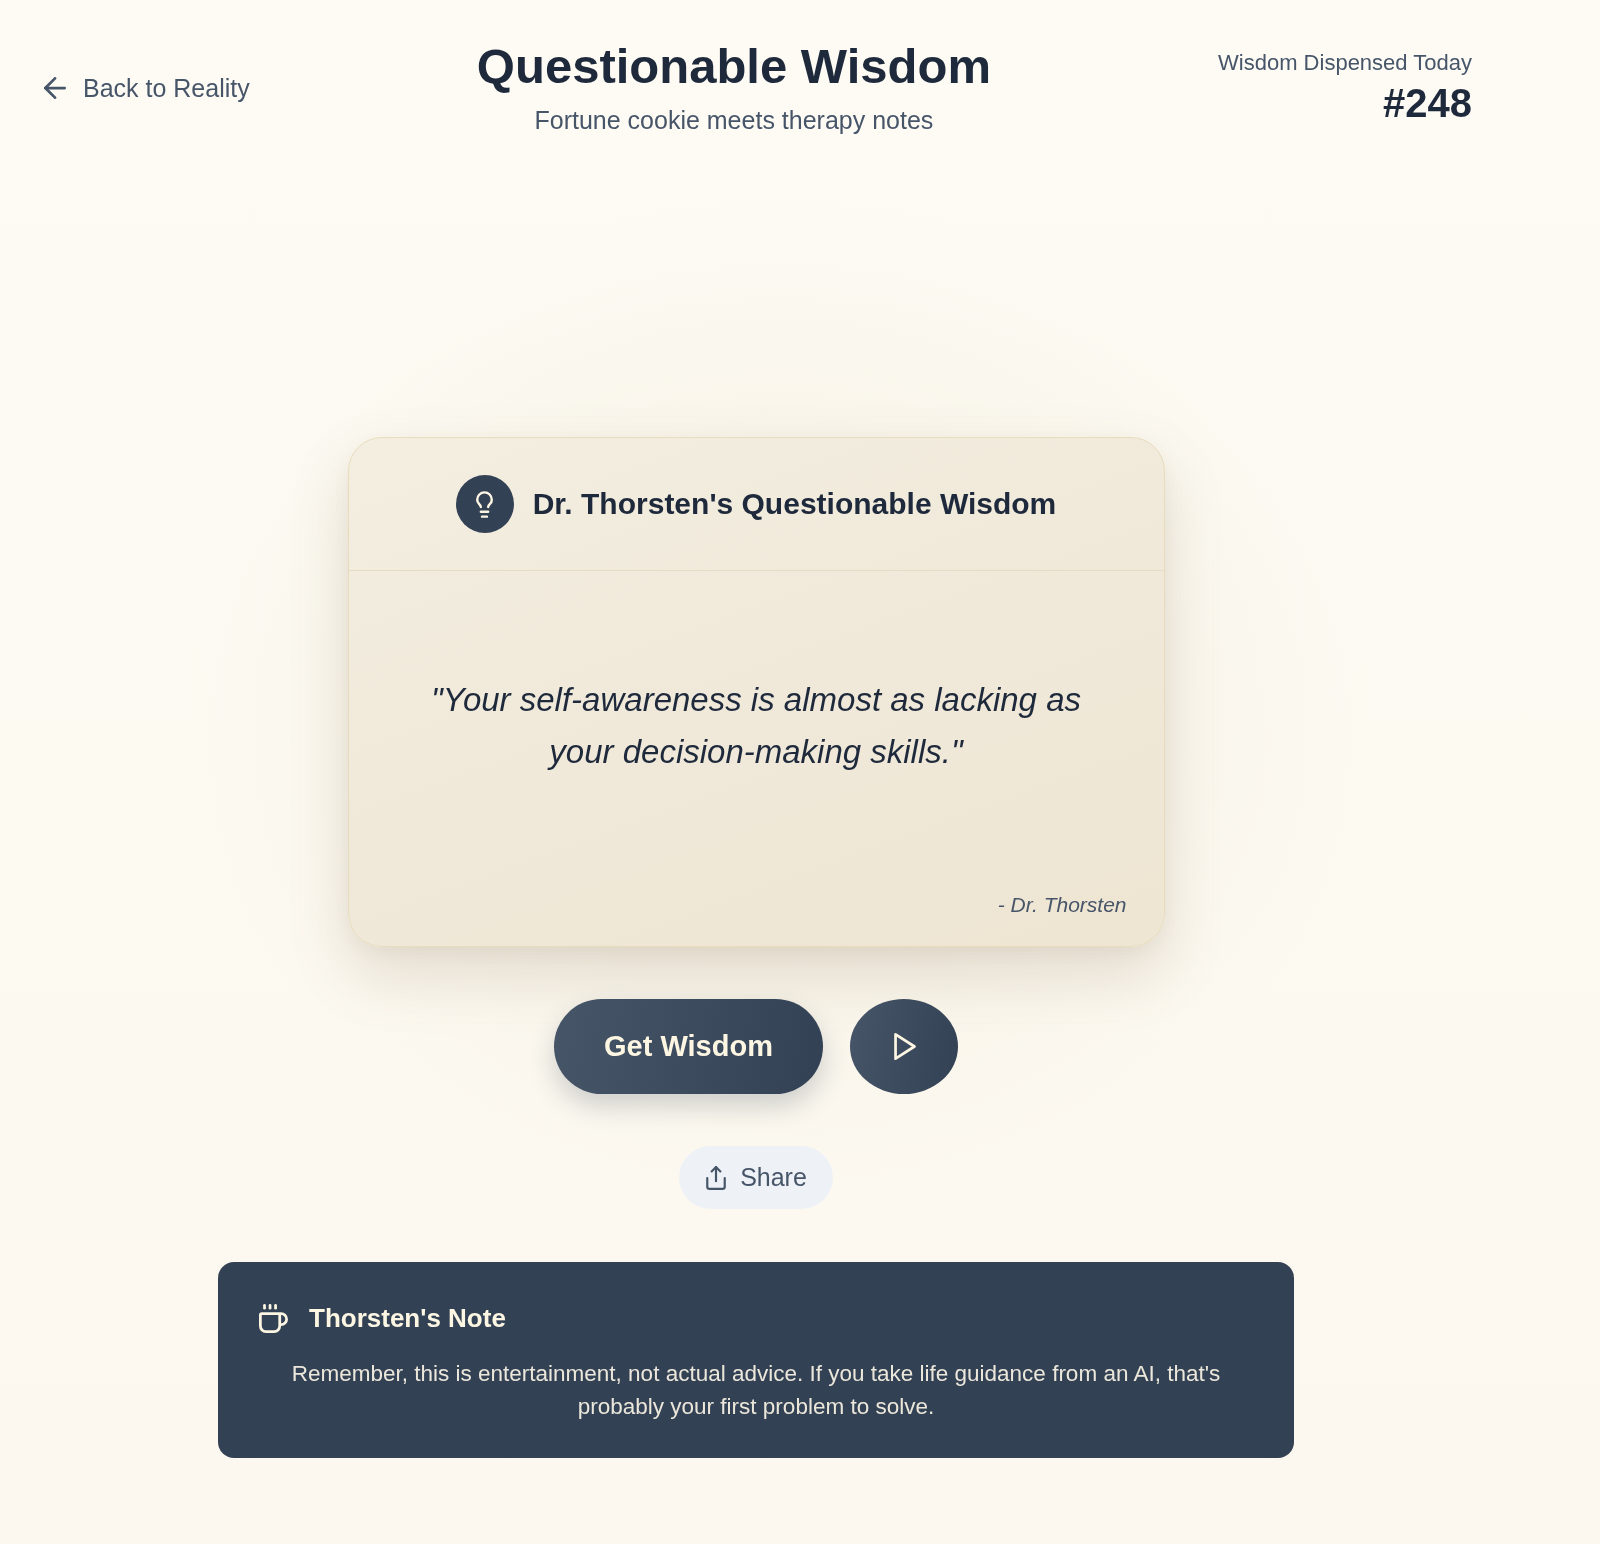 The image size is (1600, 1544). What do you see at coordinates (756, 1390) in the screenshot?
I see `note-text: Remember, this is entertainment, not actual advice. If you take life guidance from an AI, that's probably your first problem to solve.` at bounding box center [756, 1390].